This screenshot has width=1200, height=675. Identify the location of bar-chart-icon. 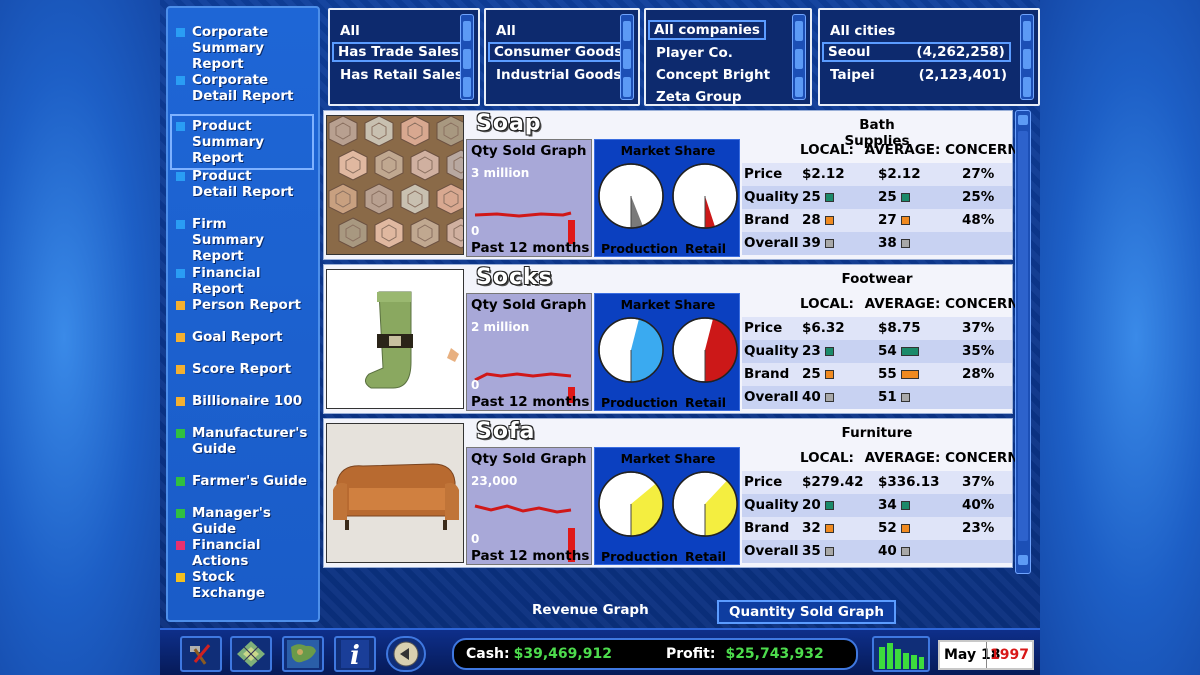
(901, 654).